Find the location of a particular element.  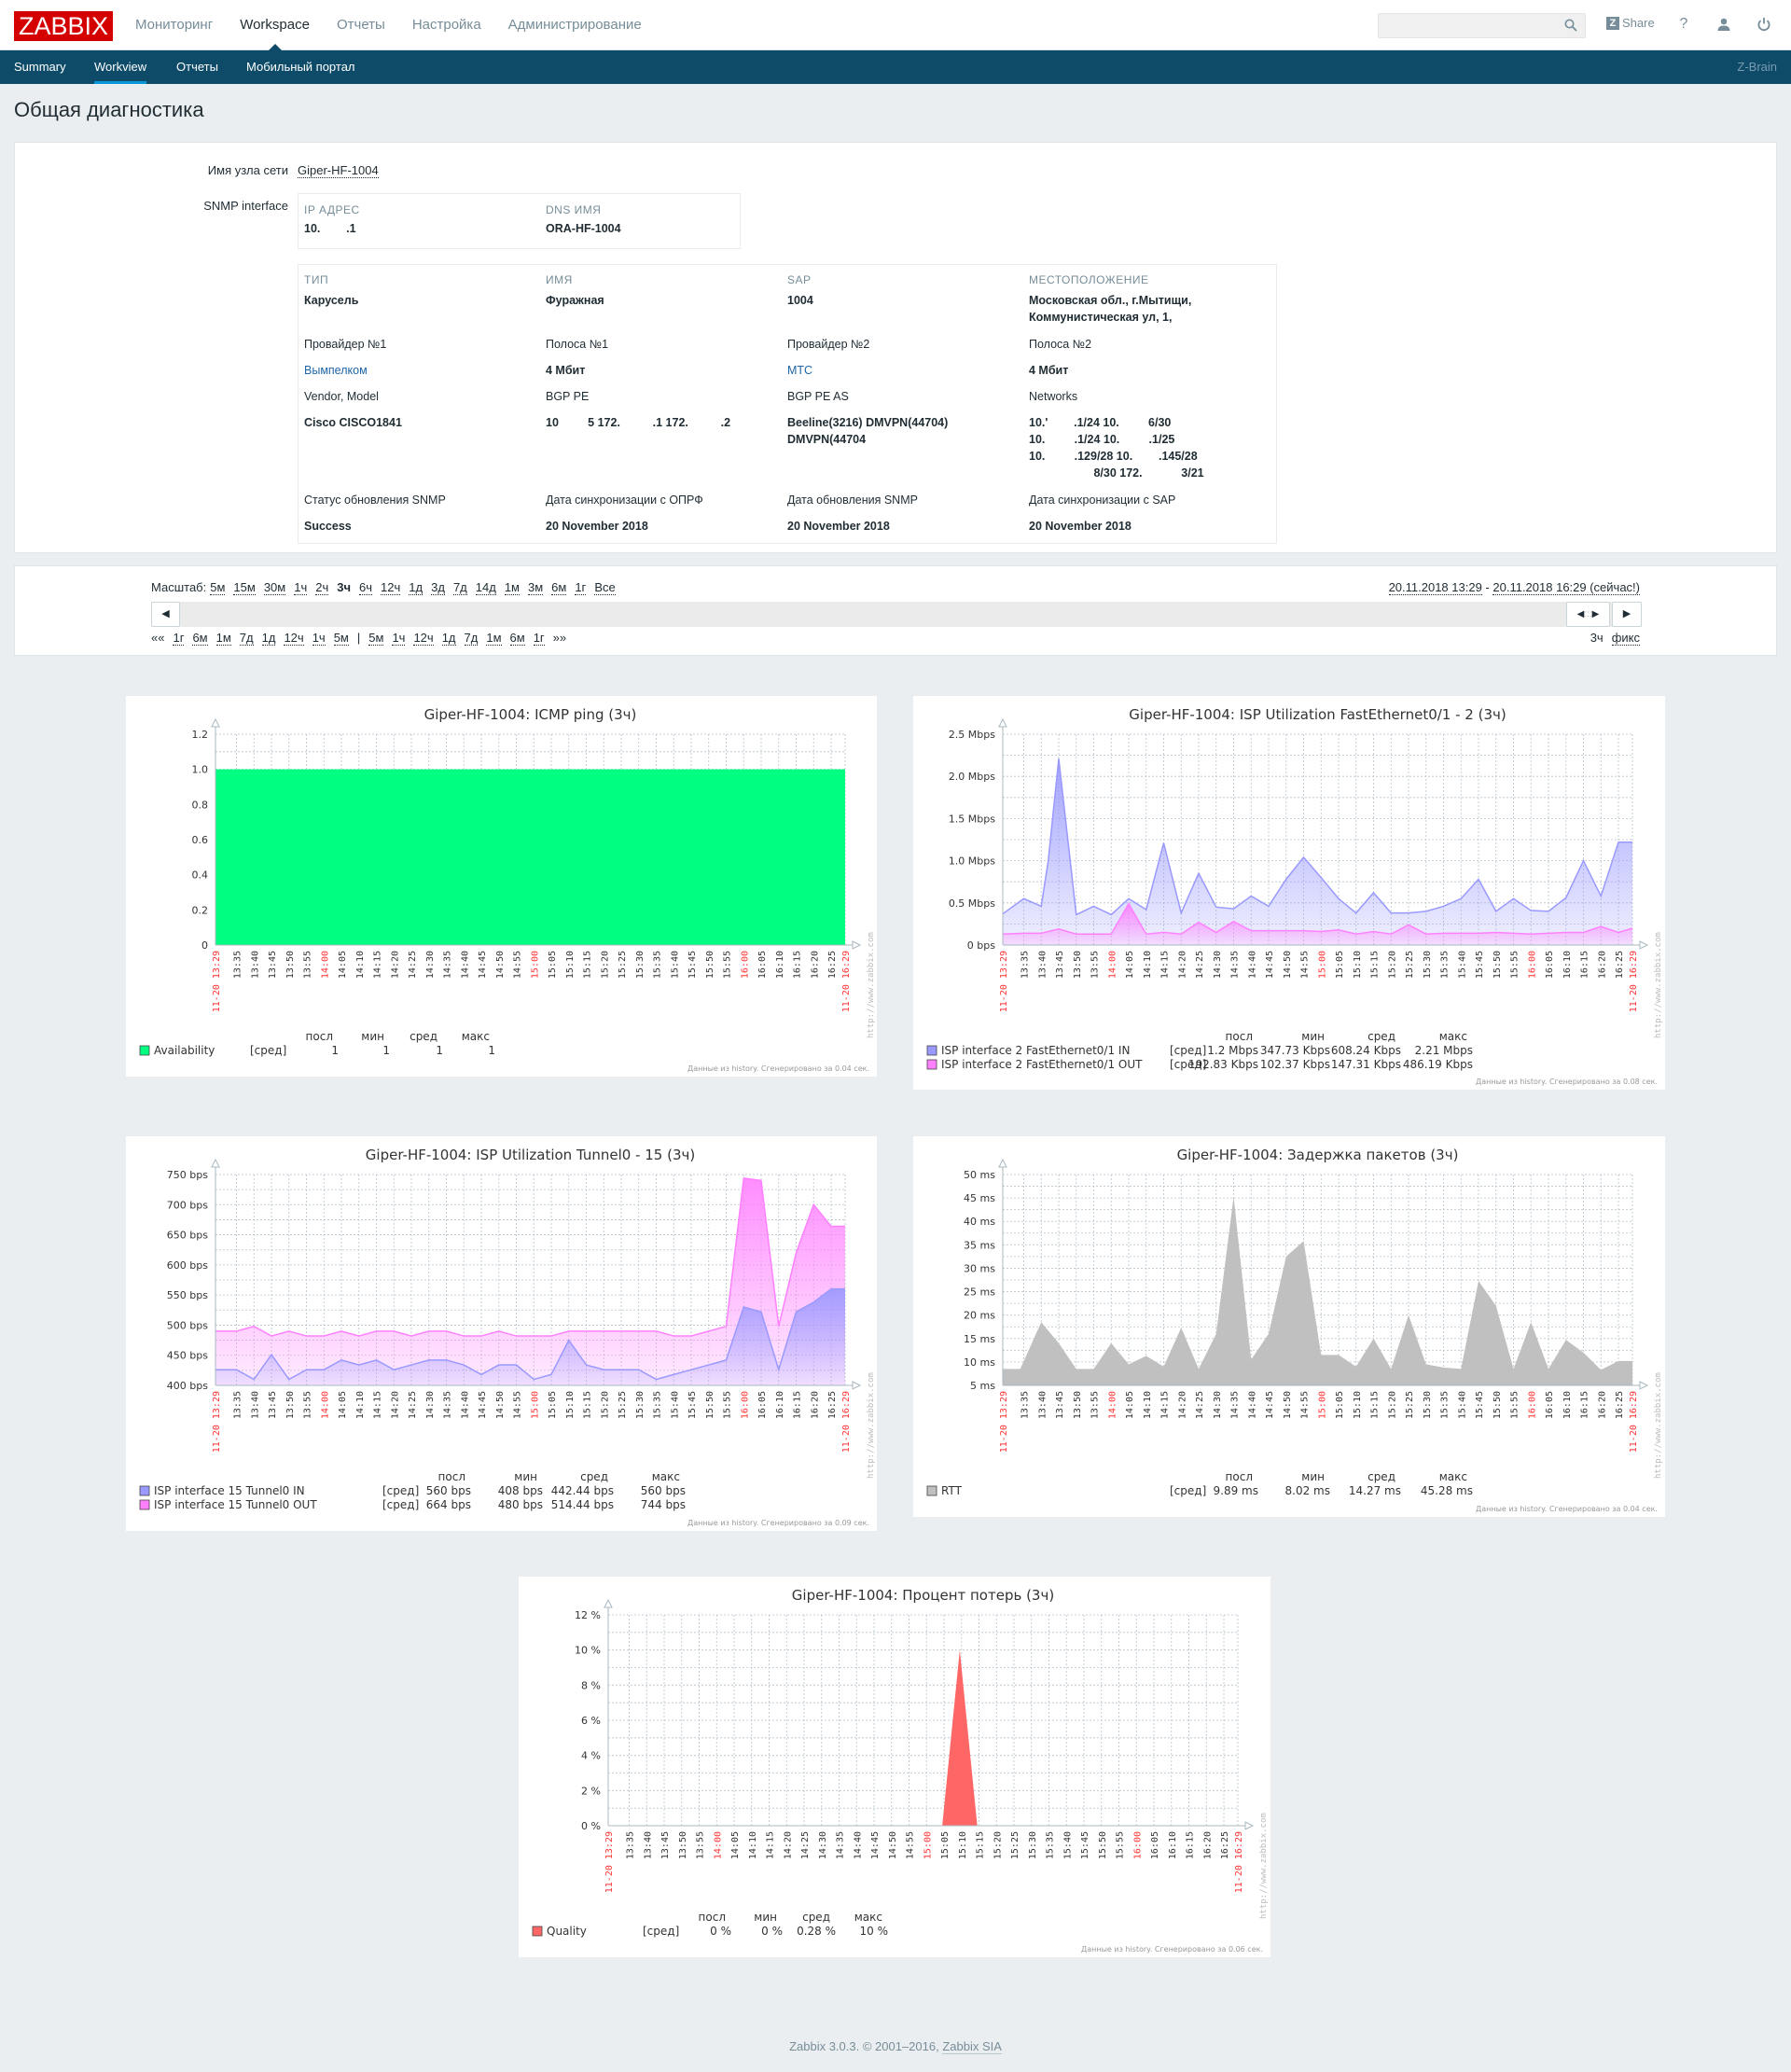

y-tick-label: 0.8 is located at coordinates (200, 805).